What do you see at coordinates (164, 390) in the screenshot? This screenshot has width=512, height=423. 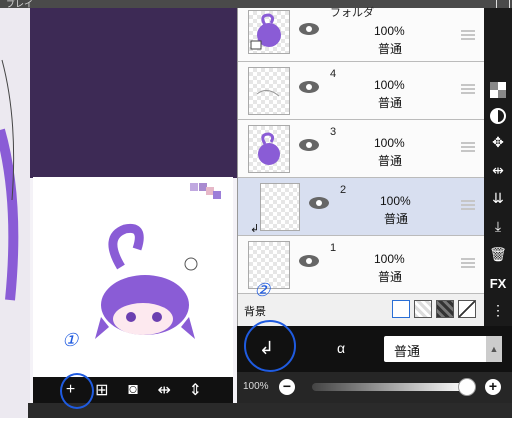 I see `flip-horizontal-icon: ⇹` at bounding box center [164, 390].